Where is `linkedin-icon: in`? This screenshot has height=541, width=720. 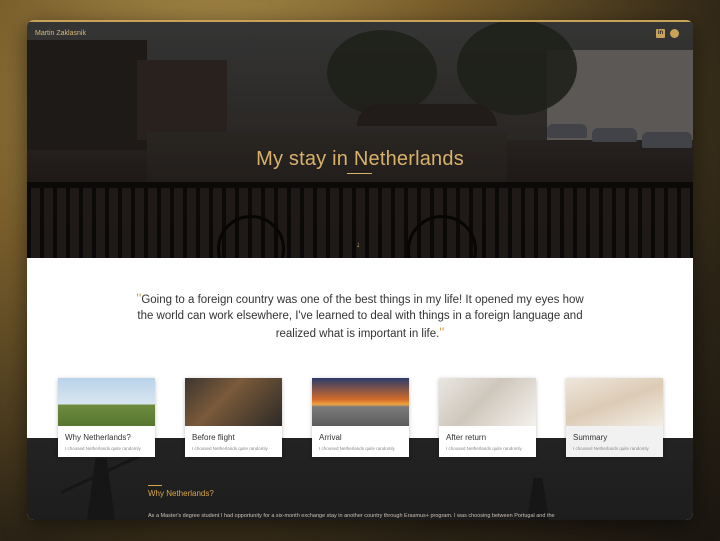
linkedin-icon: in is located at coordinates (660, 33).